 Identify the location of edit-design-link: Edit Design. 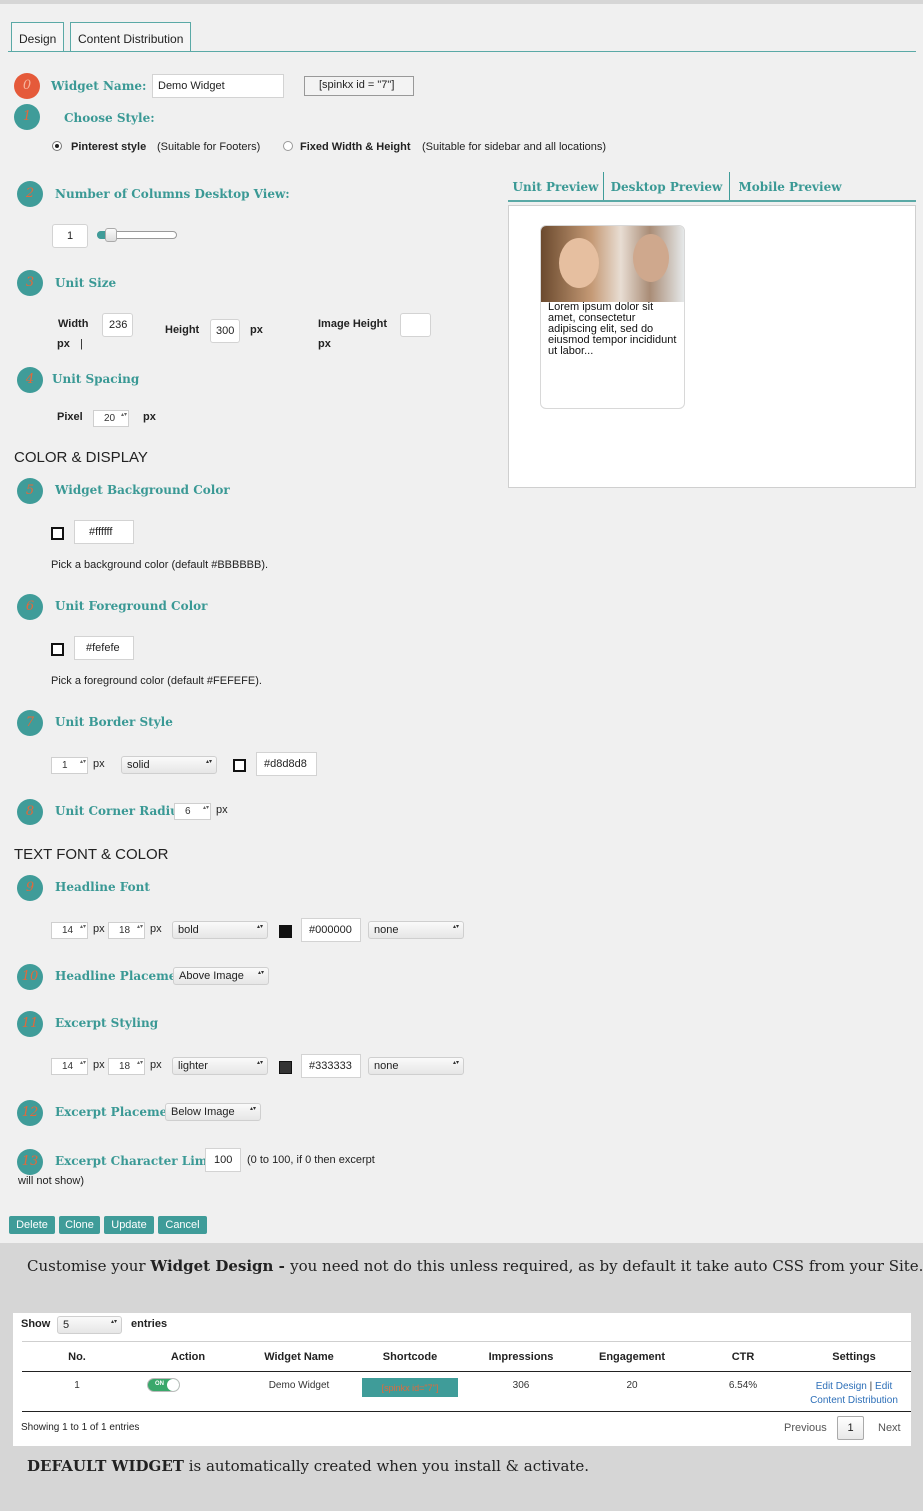
(841, 1386).